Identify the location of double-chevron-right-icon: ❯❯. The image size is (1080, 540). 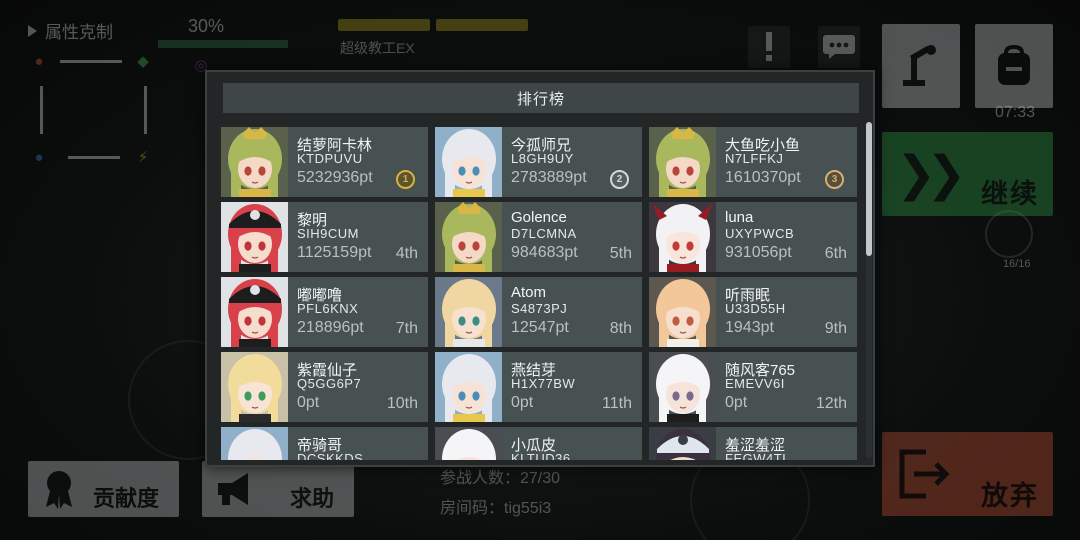
(931, 174).